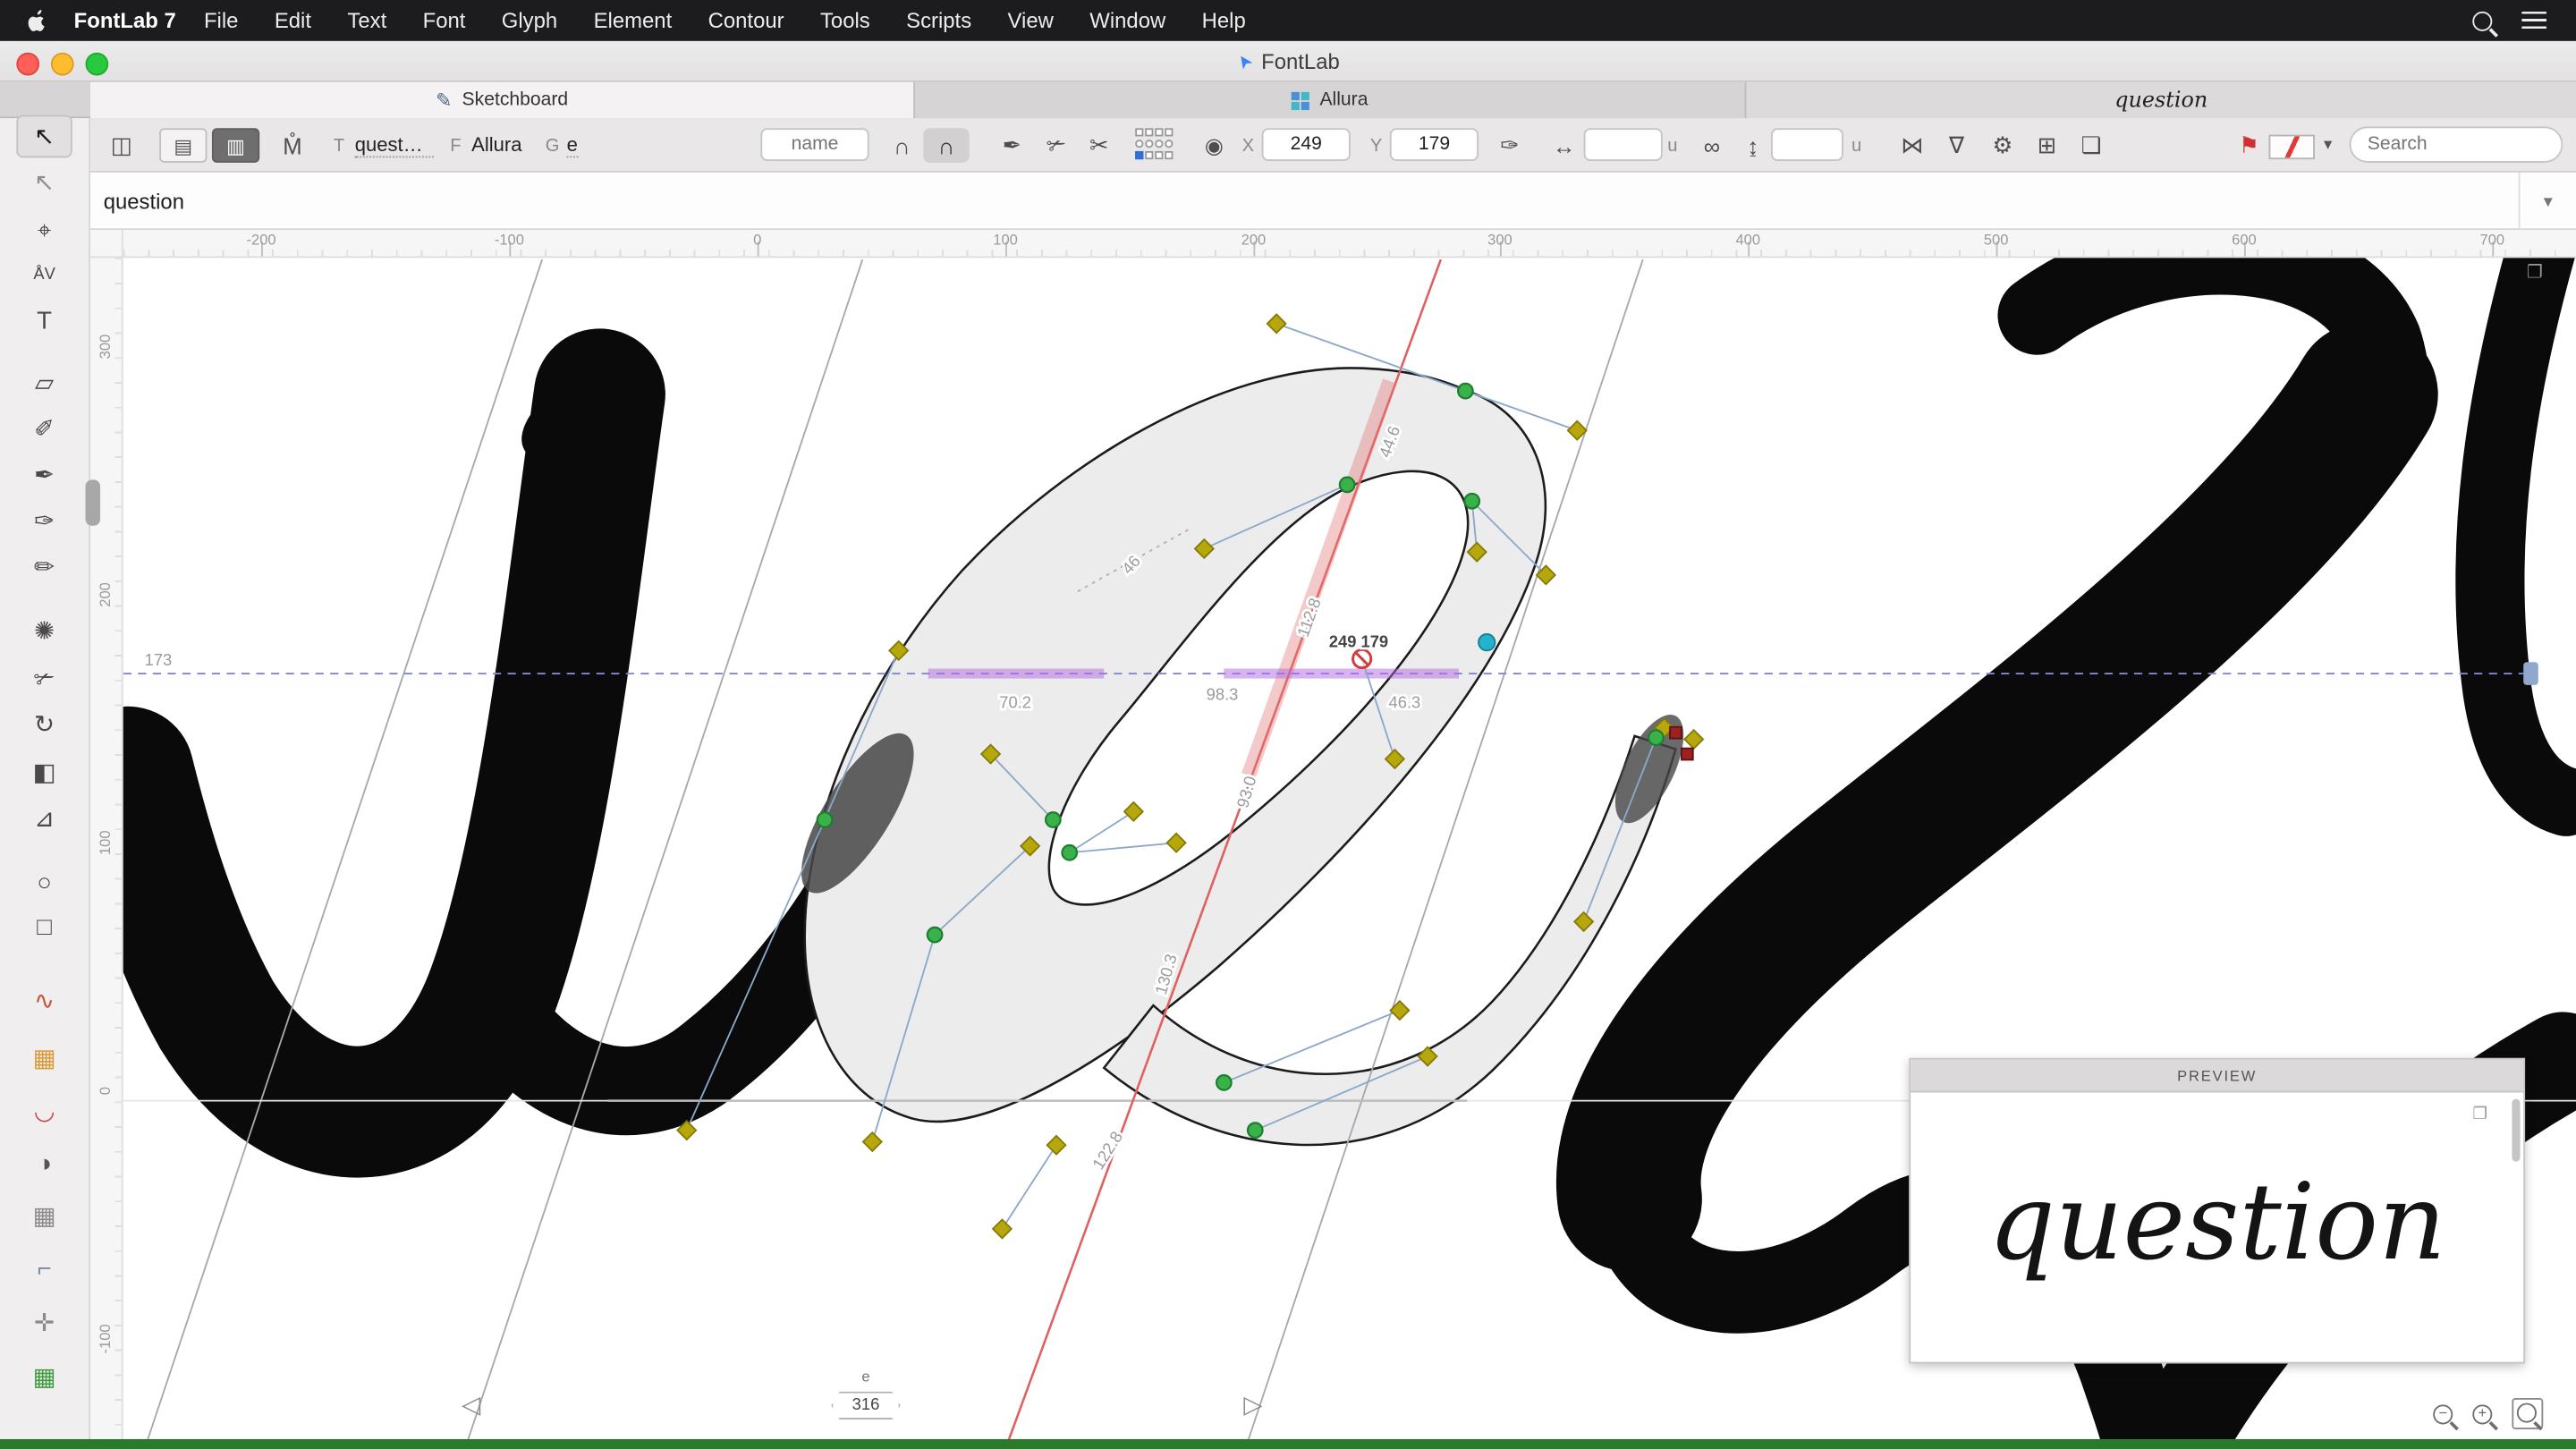 This screenshot has width=2576, height=1449. What do you see at coordinates (93, 502) in the screenshot?
I see `panel-grip-handle` at bounding box center [93, 502].